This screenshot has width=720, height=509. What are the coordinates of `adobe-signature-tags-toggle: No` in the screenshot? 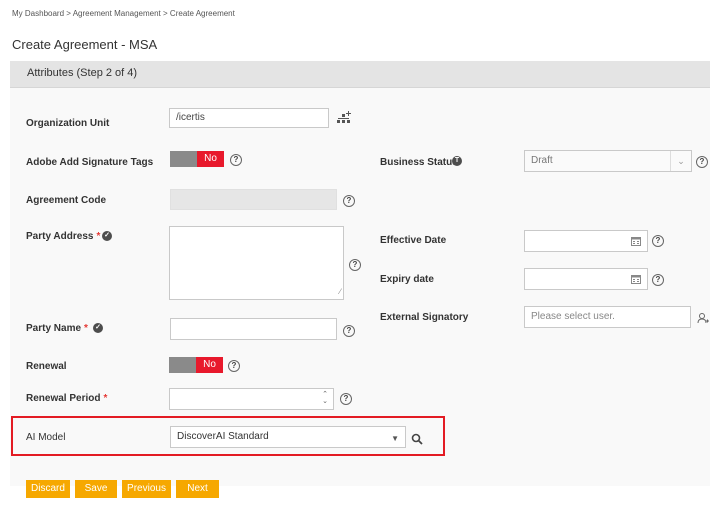 It's located at (197, 159).